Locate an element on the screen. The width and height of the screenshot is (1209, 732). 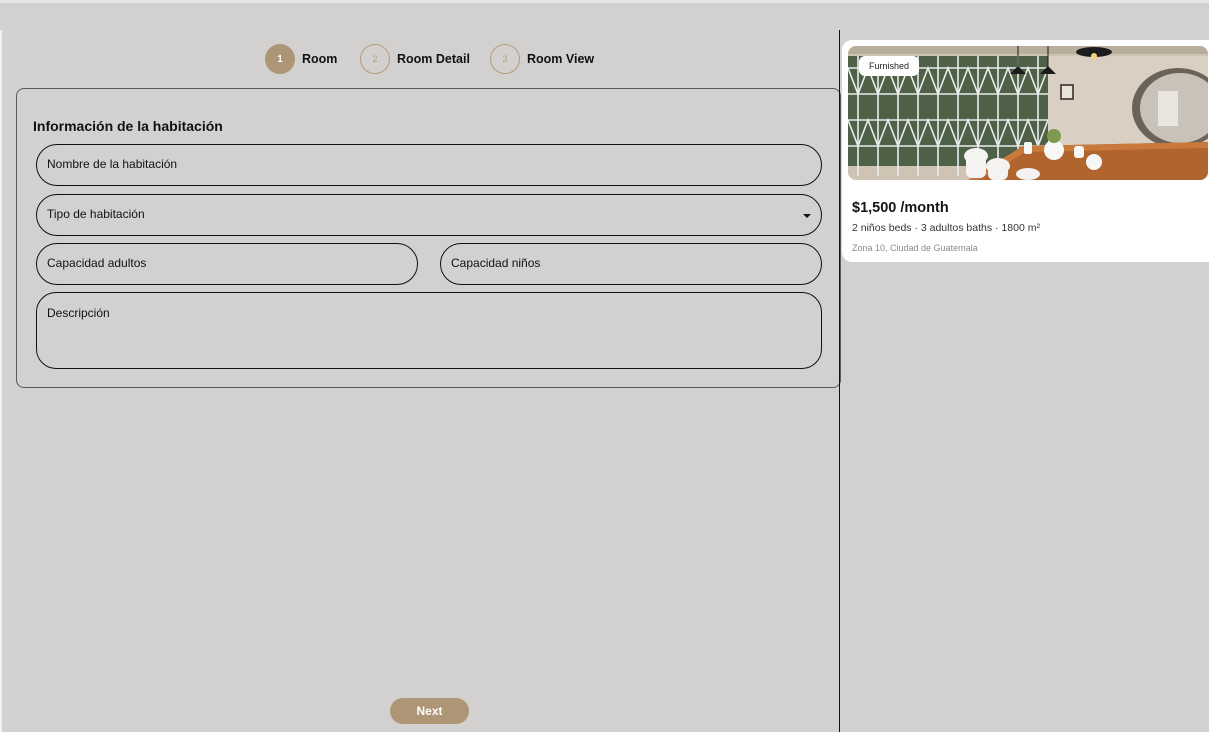
step-label: Room View is located at coordinates (561, 59).